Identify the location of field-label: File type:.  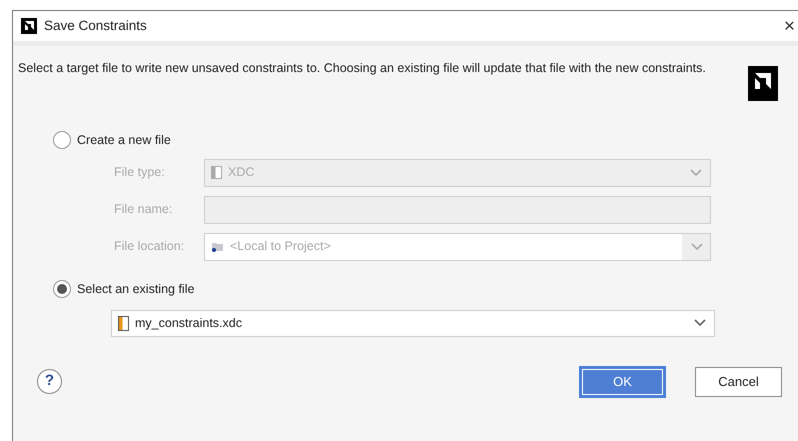
(140, 173).